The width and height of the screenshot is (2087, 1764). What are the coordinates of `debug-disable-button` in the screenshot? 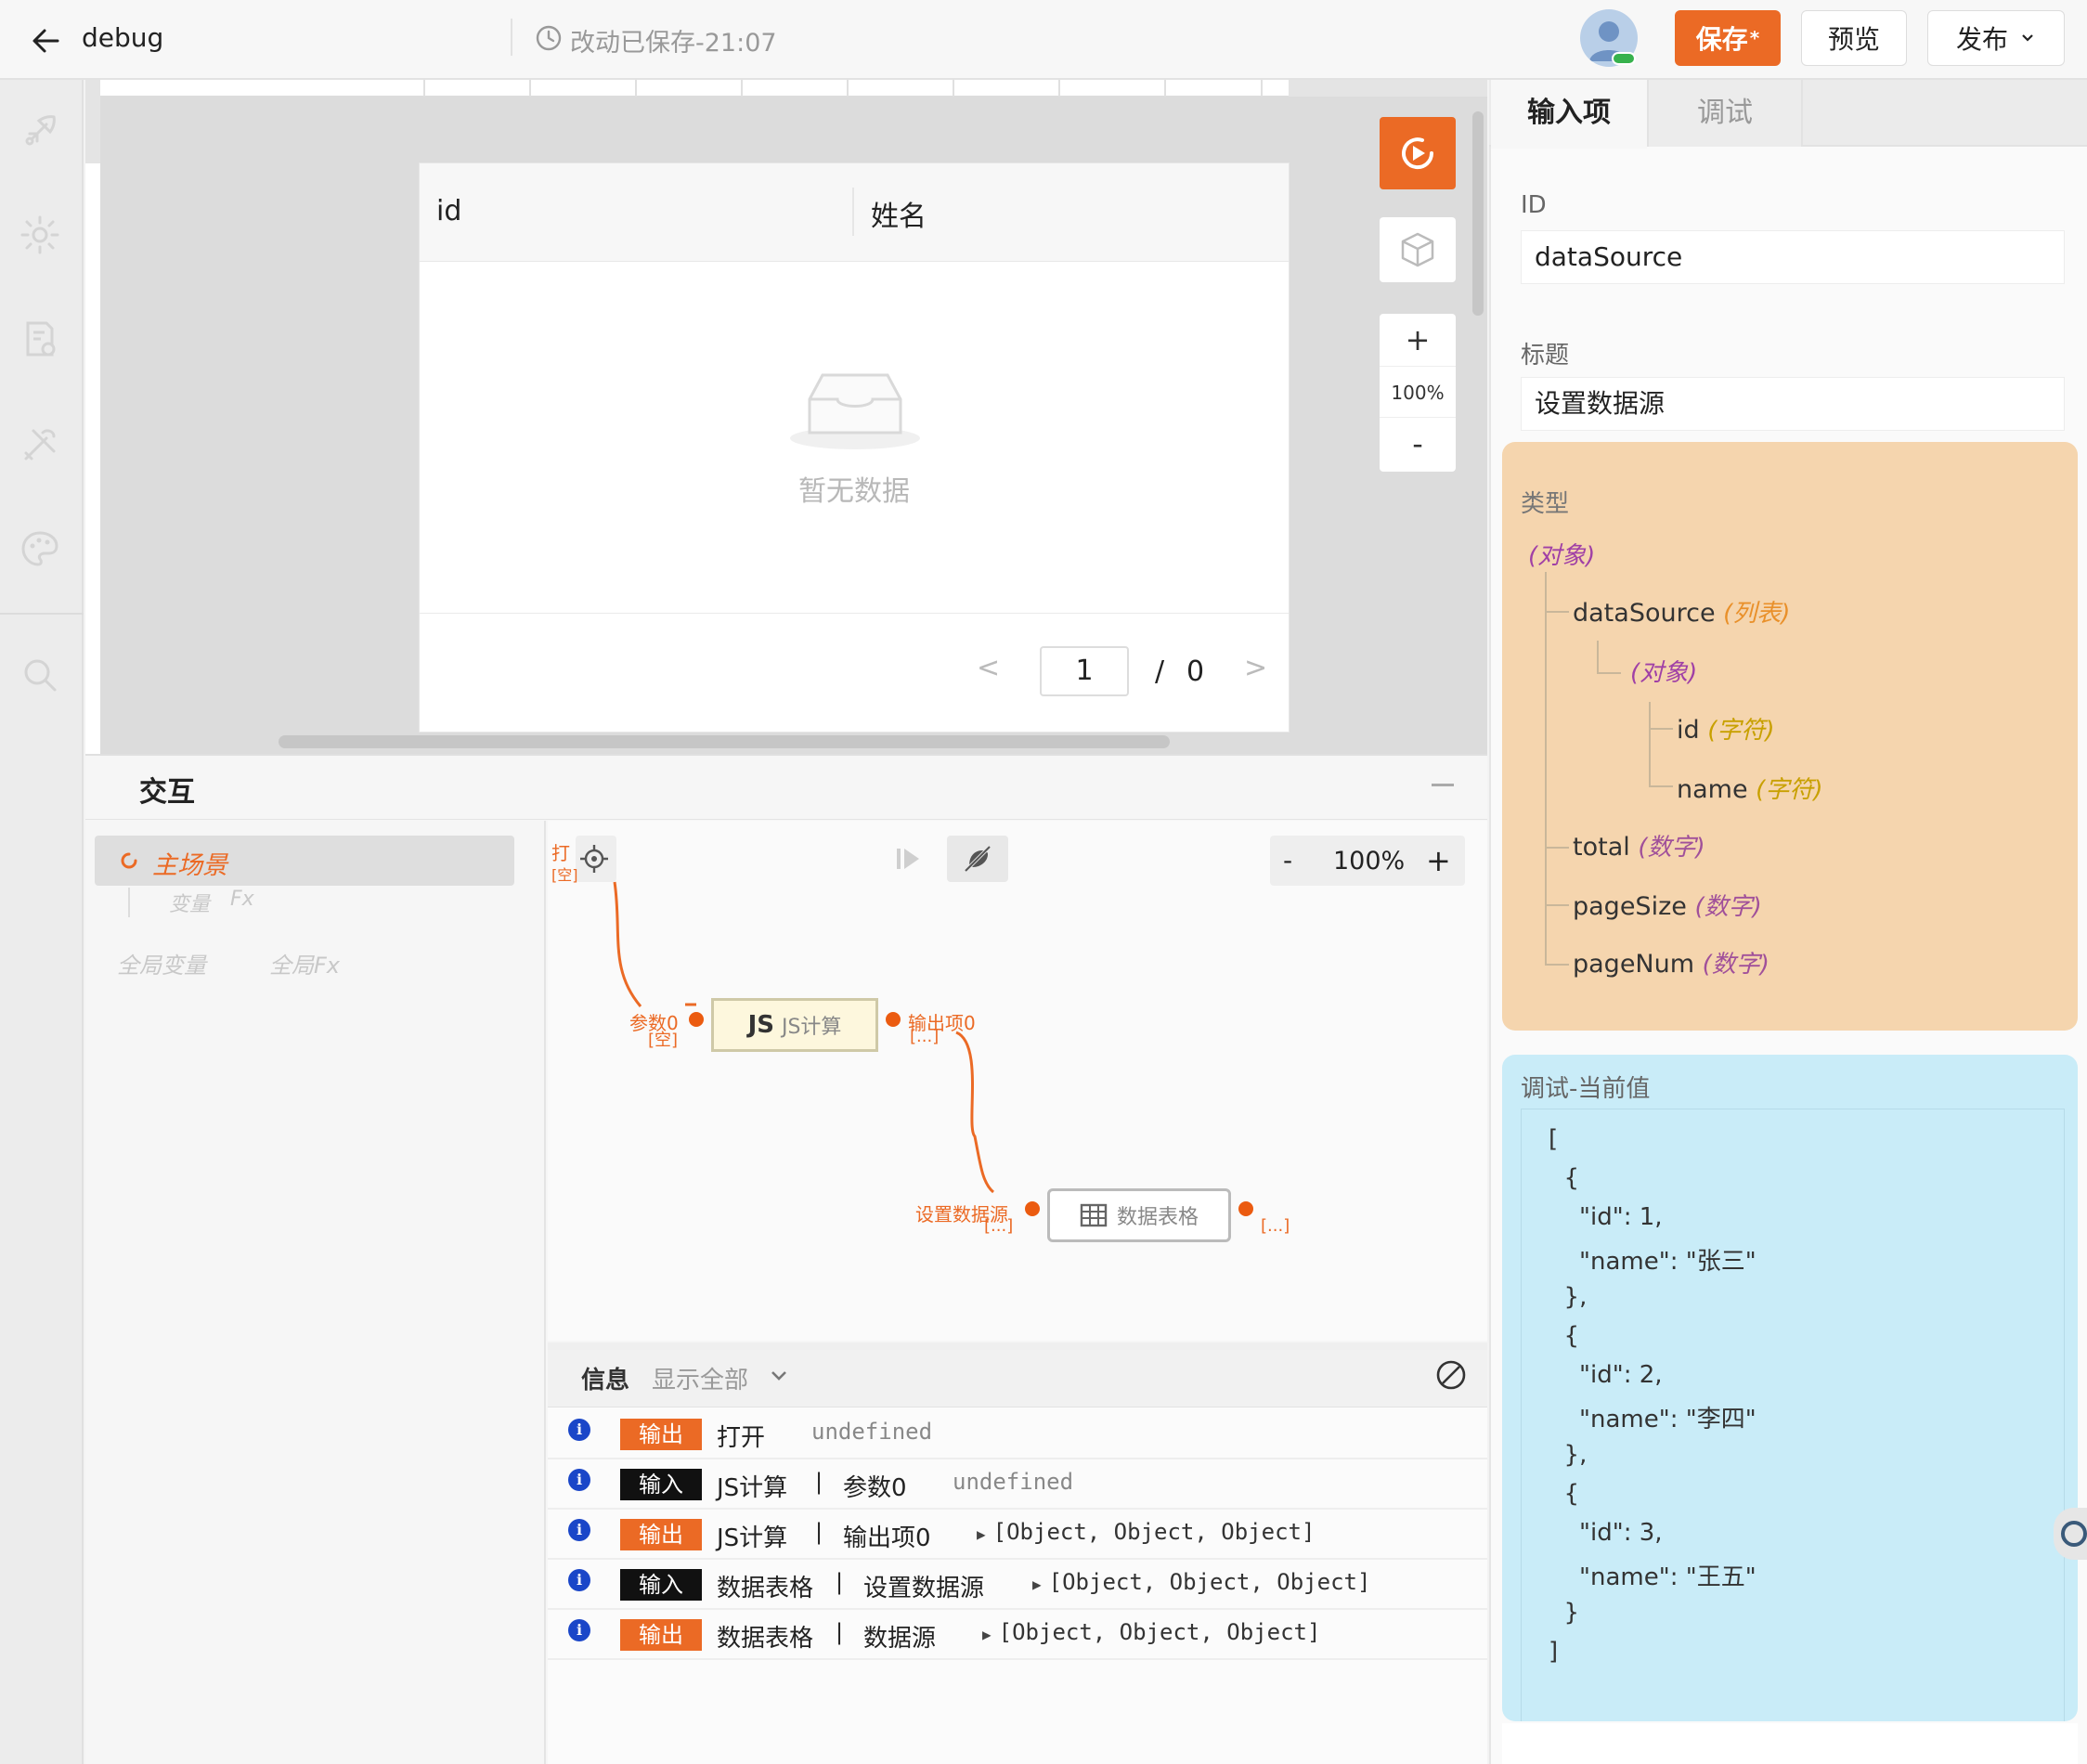 It's located at (978, 859).